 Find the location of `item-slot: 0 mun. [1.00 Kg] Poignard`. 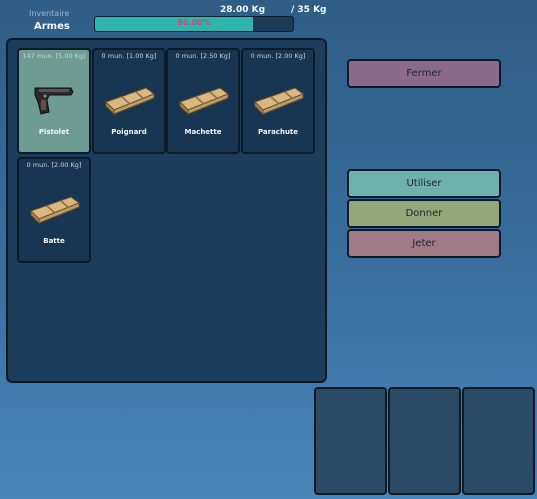

item-slot: 0 mun. [1.00 Kg] Poignard is located at coordinates (129, 101).